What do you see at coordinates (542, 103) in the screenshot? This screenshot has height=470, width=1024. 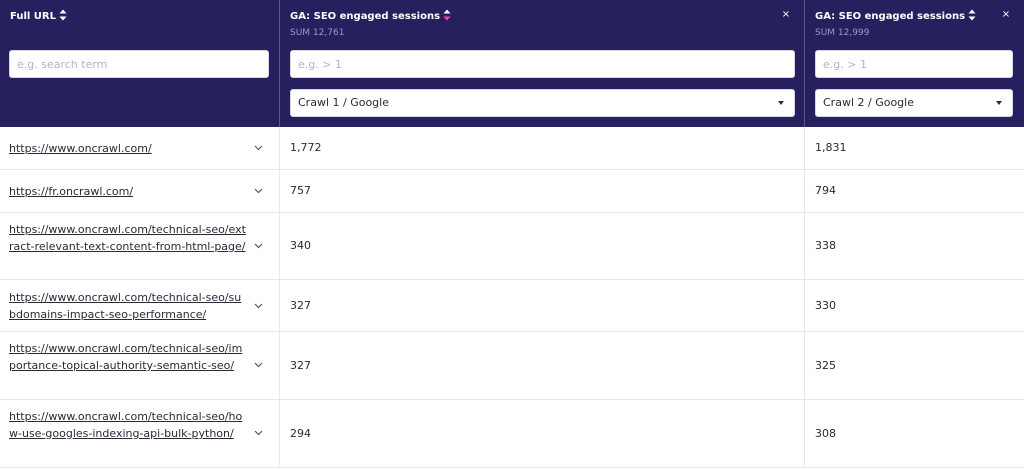 I see `source-select-crawl1: Crawl 1 / Google` at bounding box center [542, 103].